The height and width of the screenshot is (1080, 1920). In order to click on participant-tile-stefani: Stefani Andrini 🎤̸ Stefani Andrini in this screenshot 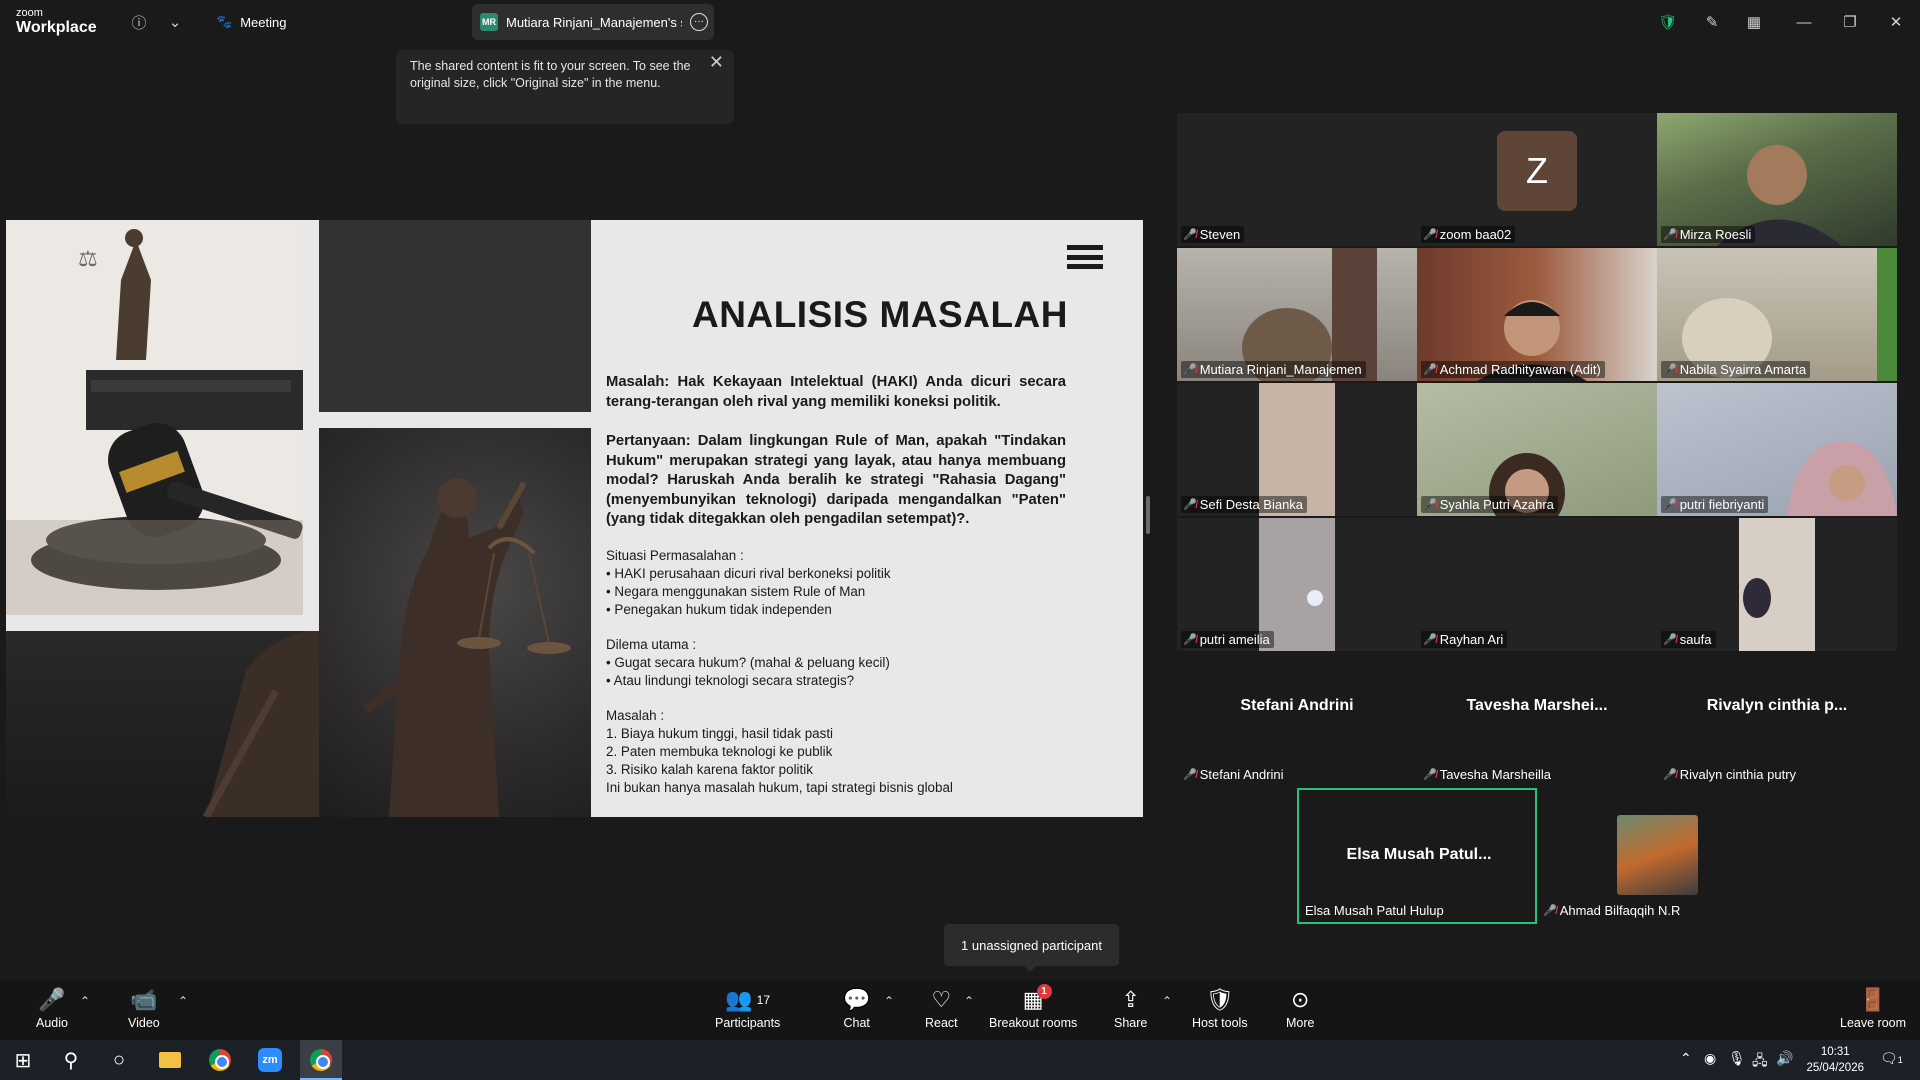, I will do `click(1297, 719)`.